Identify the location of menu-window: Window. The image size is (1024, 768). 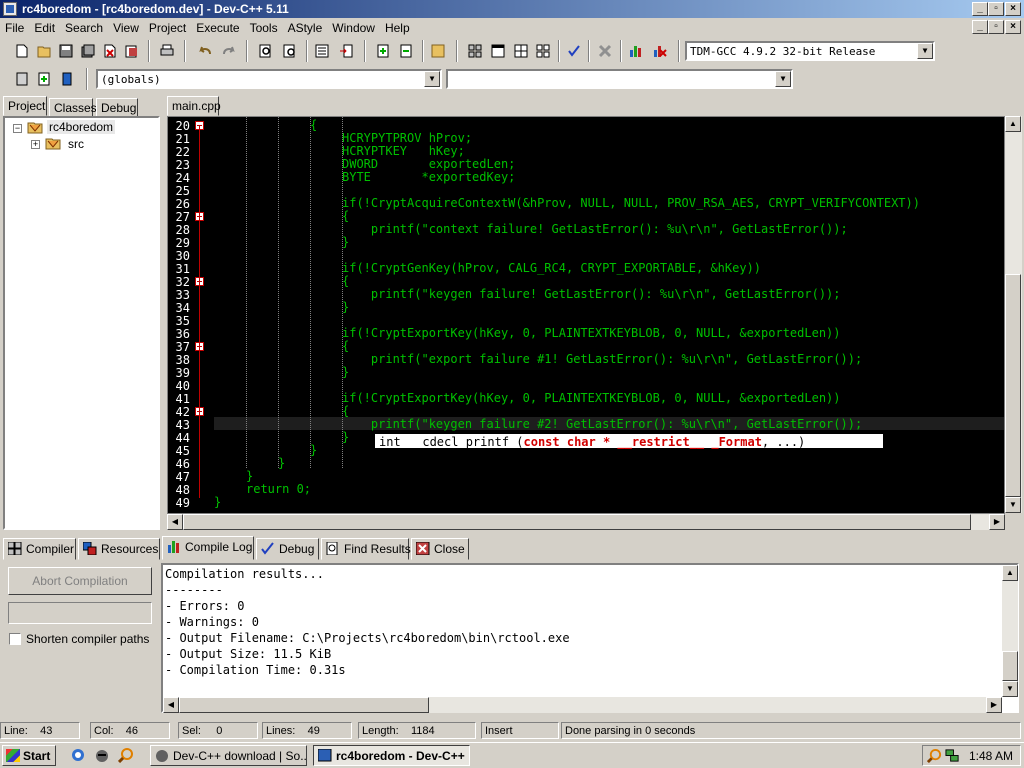
(353, 27).